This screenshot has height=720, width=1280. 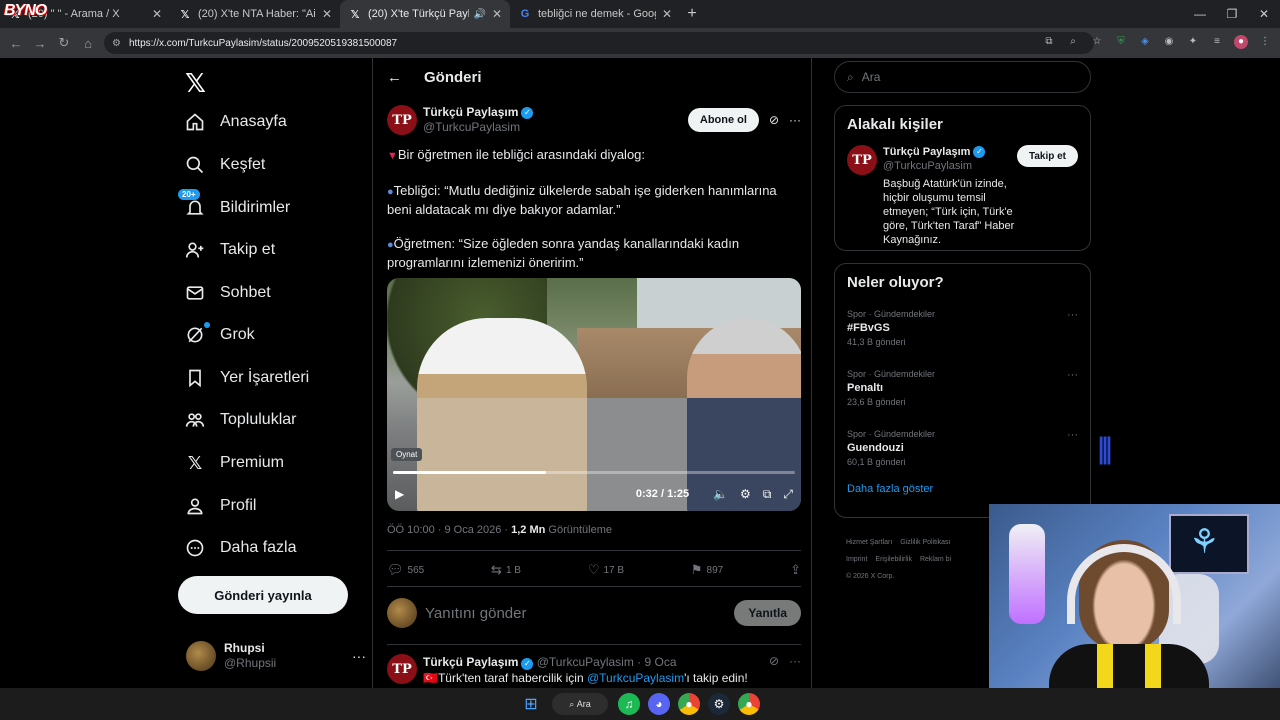 I want to click on windows-start-icon: ⊞, so click(x=531, y=704).